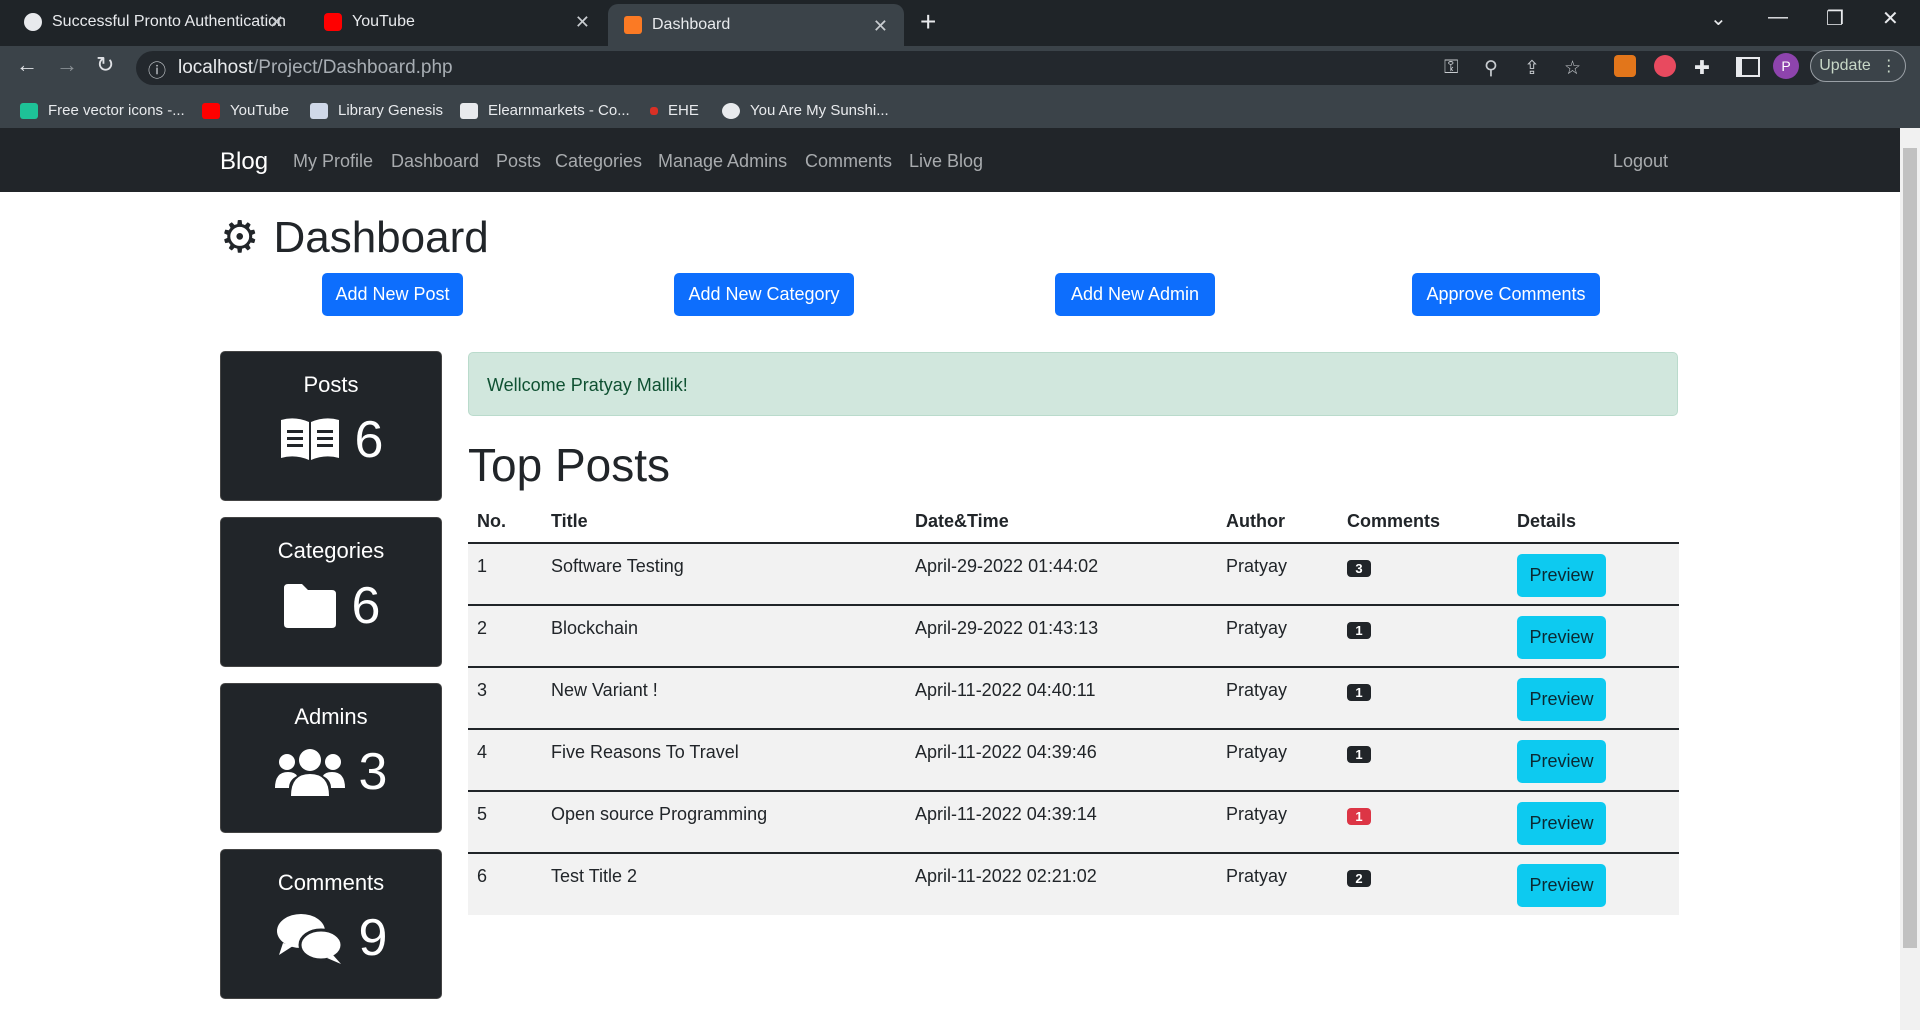  I want to click on chart-icon, so click(469, 110).